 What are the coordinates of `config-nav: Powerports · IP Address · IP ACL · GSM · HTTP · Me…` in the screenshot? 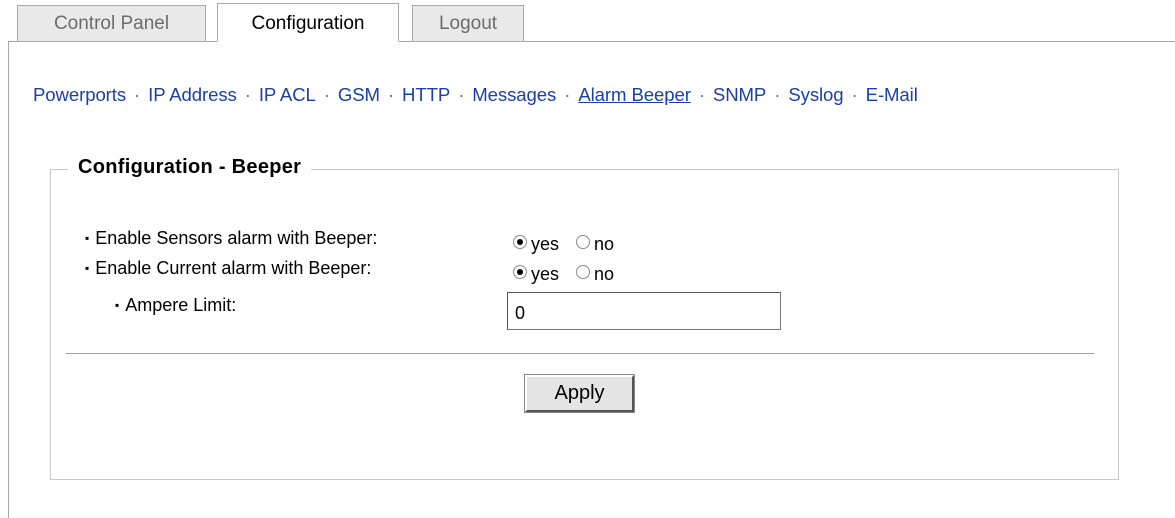 It's located at (475, 95).